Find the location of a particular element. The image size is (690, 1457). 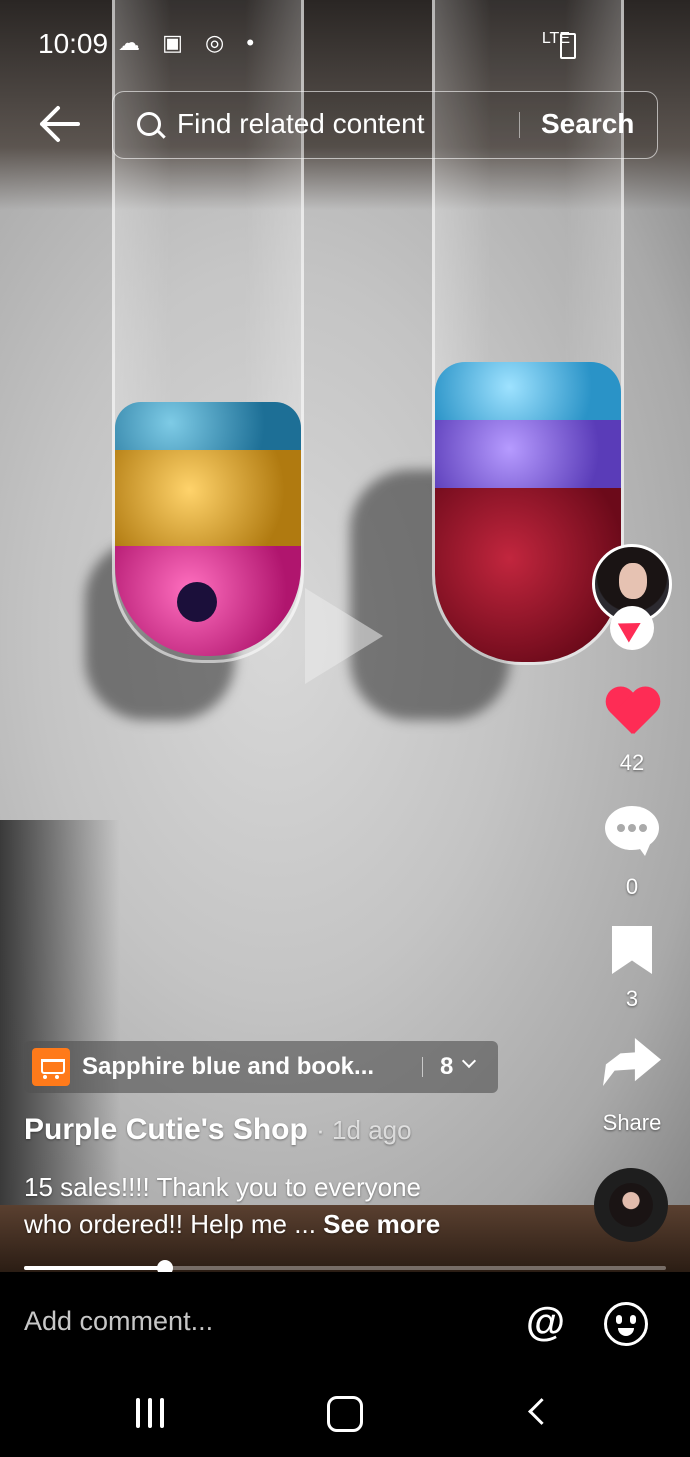

bead-dark is located at coordinates (197, 602).